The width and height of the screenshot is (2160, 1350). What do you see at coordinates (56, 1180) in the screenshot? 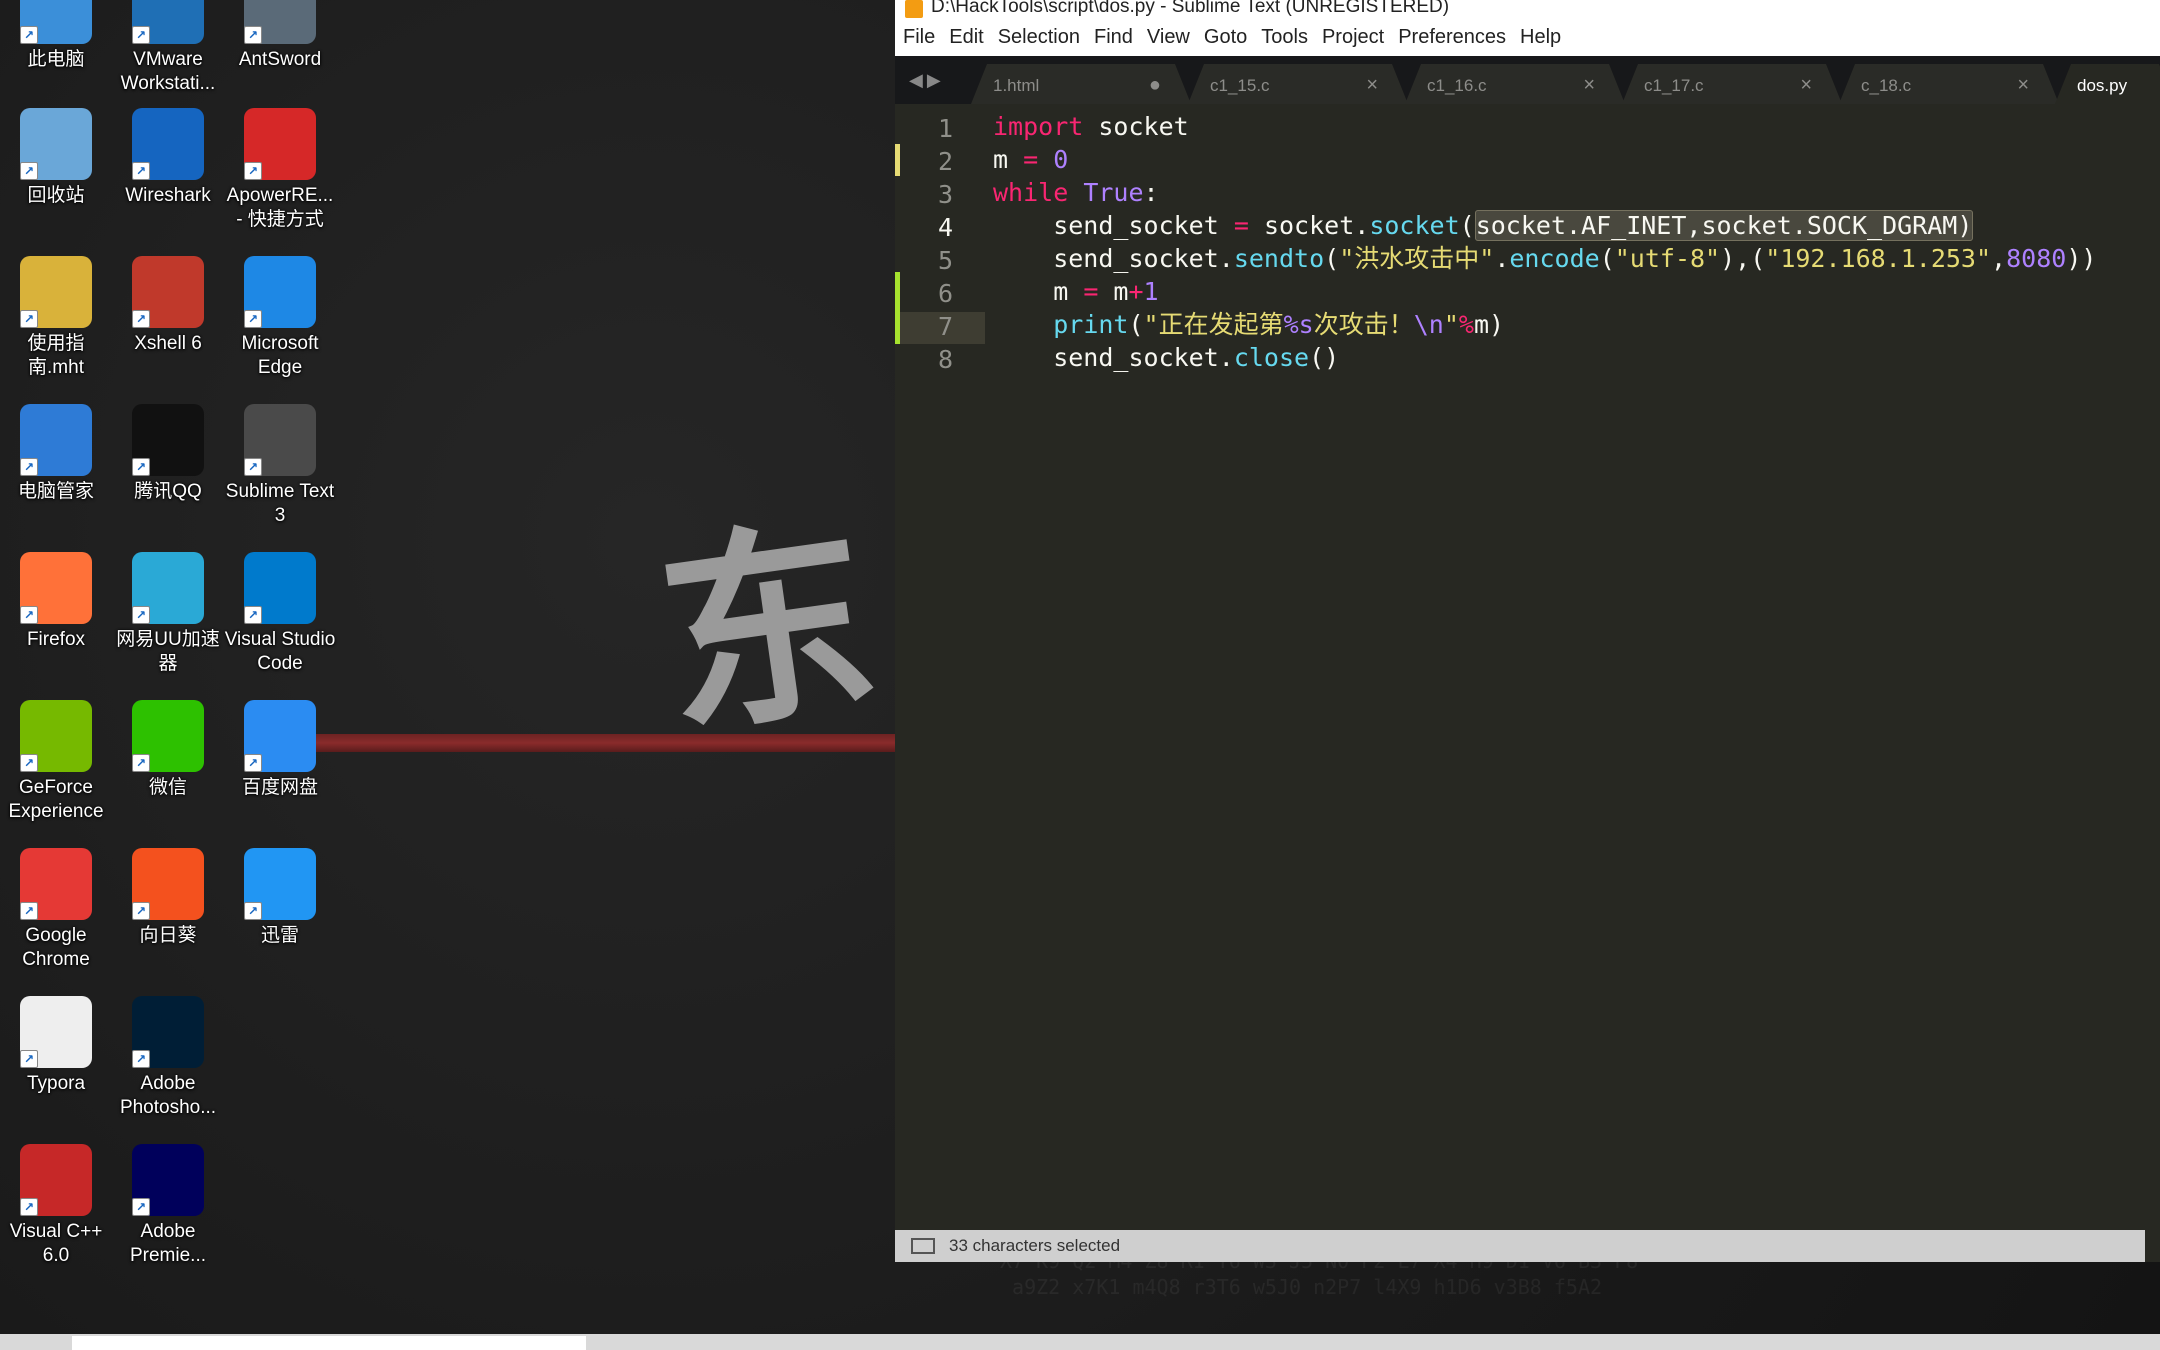
I see `vcpp-icon: ↗` at bounding box center [56, 1180].